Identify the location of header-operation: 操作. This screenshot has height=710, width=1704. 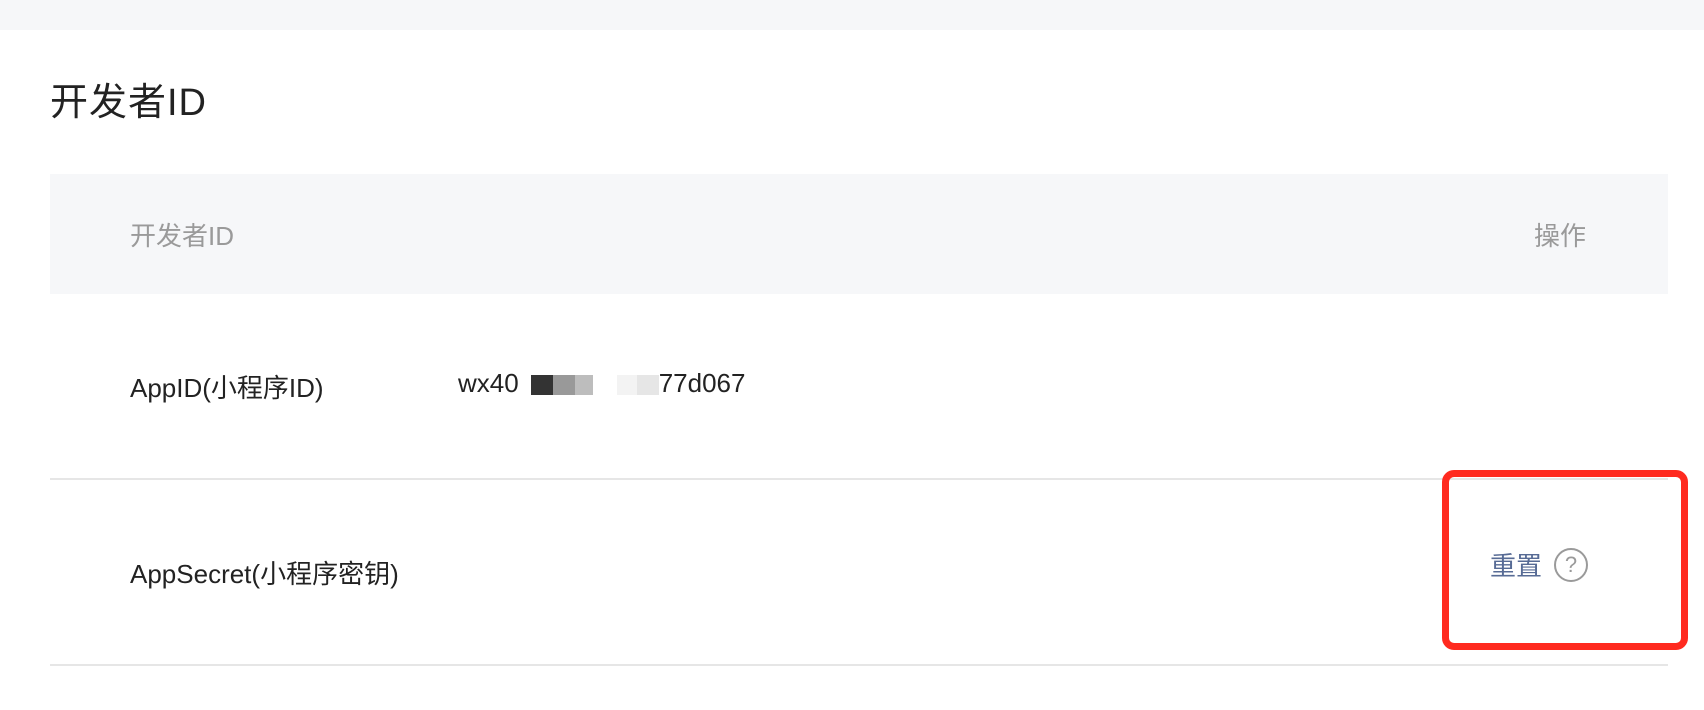
(1559, 236).